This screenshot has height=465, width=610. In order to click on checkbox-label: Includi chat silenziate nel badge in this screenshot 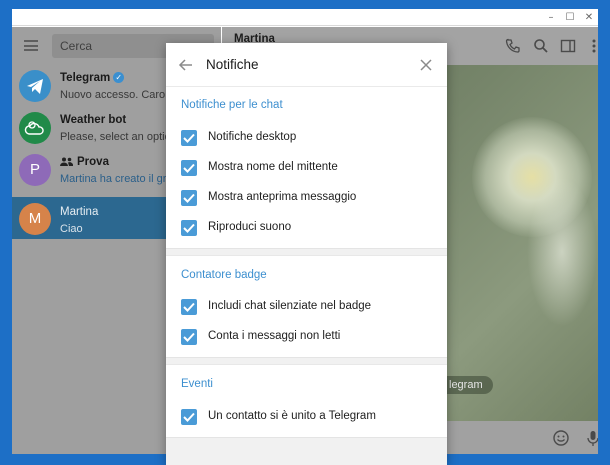, I will do `click(290, 306)`.